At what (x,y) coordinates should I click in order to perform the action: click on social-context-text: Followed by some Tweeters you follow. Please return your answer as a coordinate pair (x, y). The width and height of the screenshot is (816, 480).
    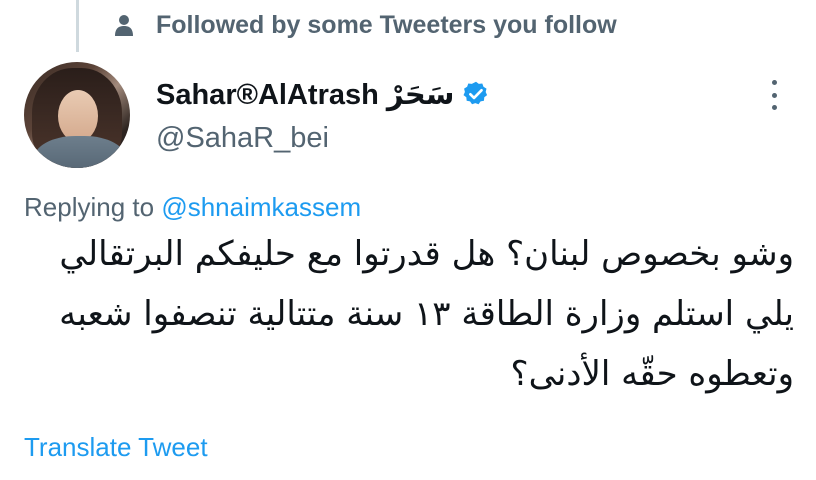
    Looking at the image, I should click on (386, 24).